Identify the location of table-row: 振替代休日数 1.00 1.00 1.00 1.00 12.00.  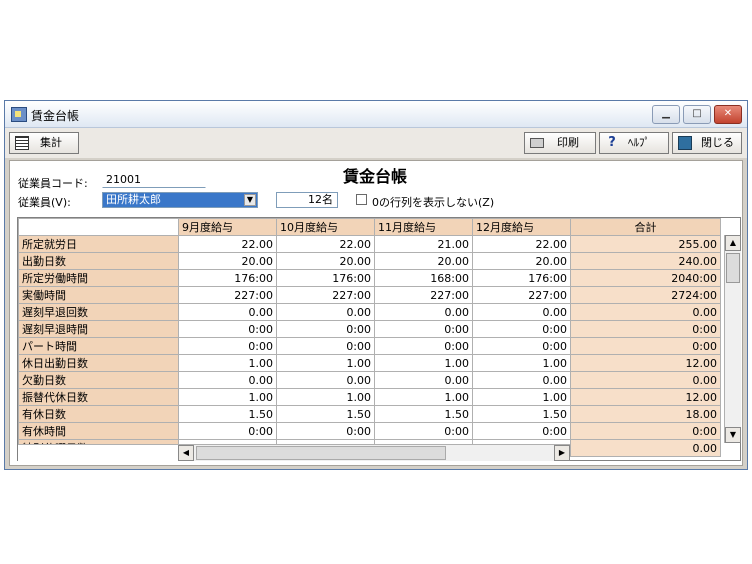
(369, 397).